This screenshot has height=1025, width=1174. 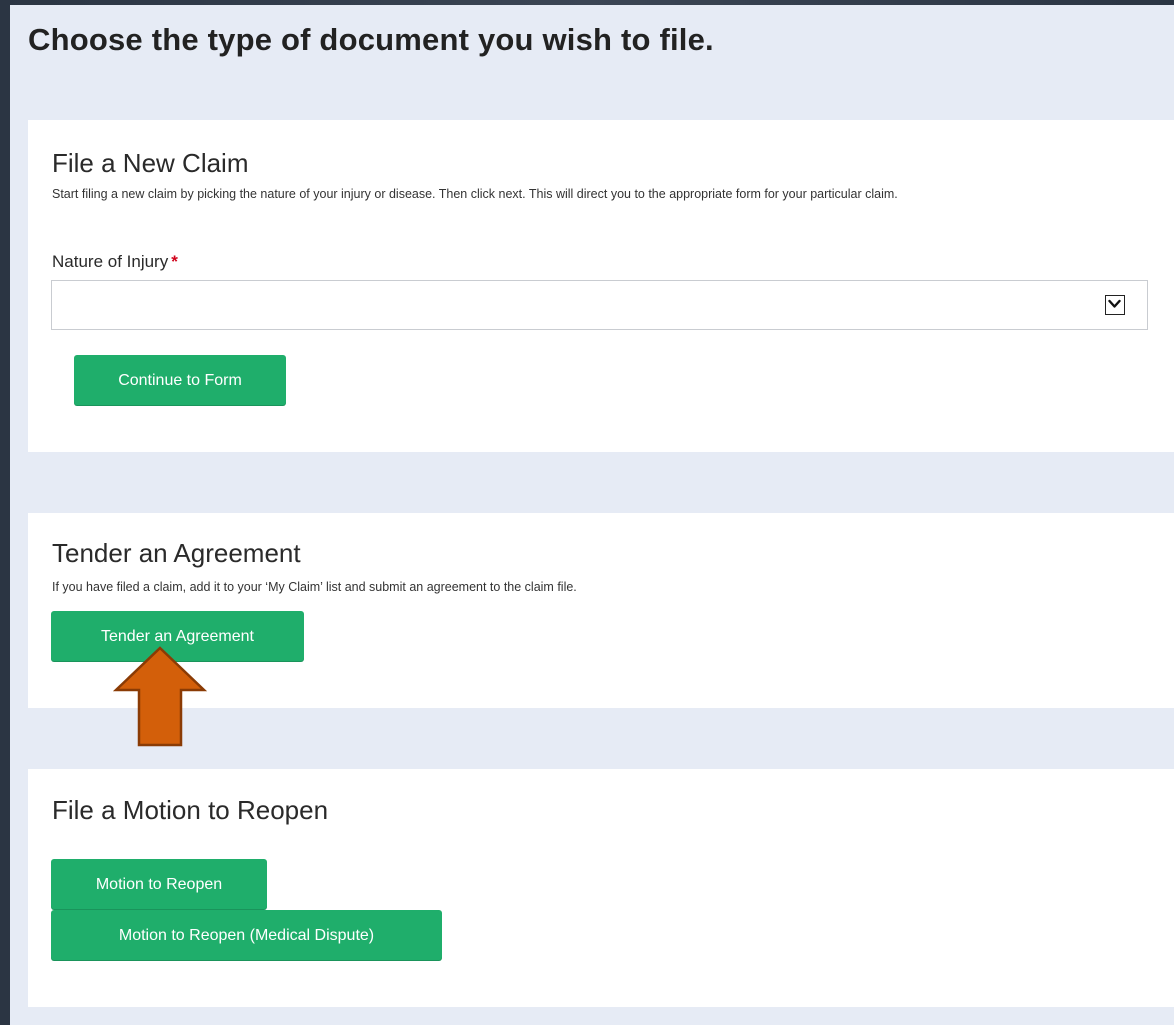 What do you see at coordinates (174, 261) in the screenshot?
I see `required-indicator: *` at bounding box center [174, 261].